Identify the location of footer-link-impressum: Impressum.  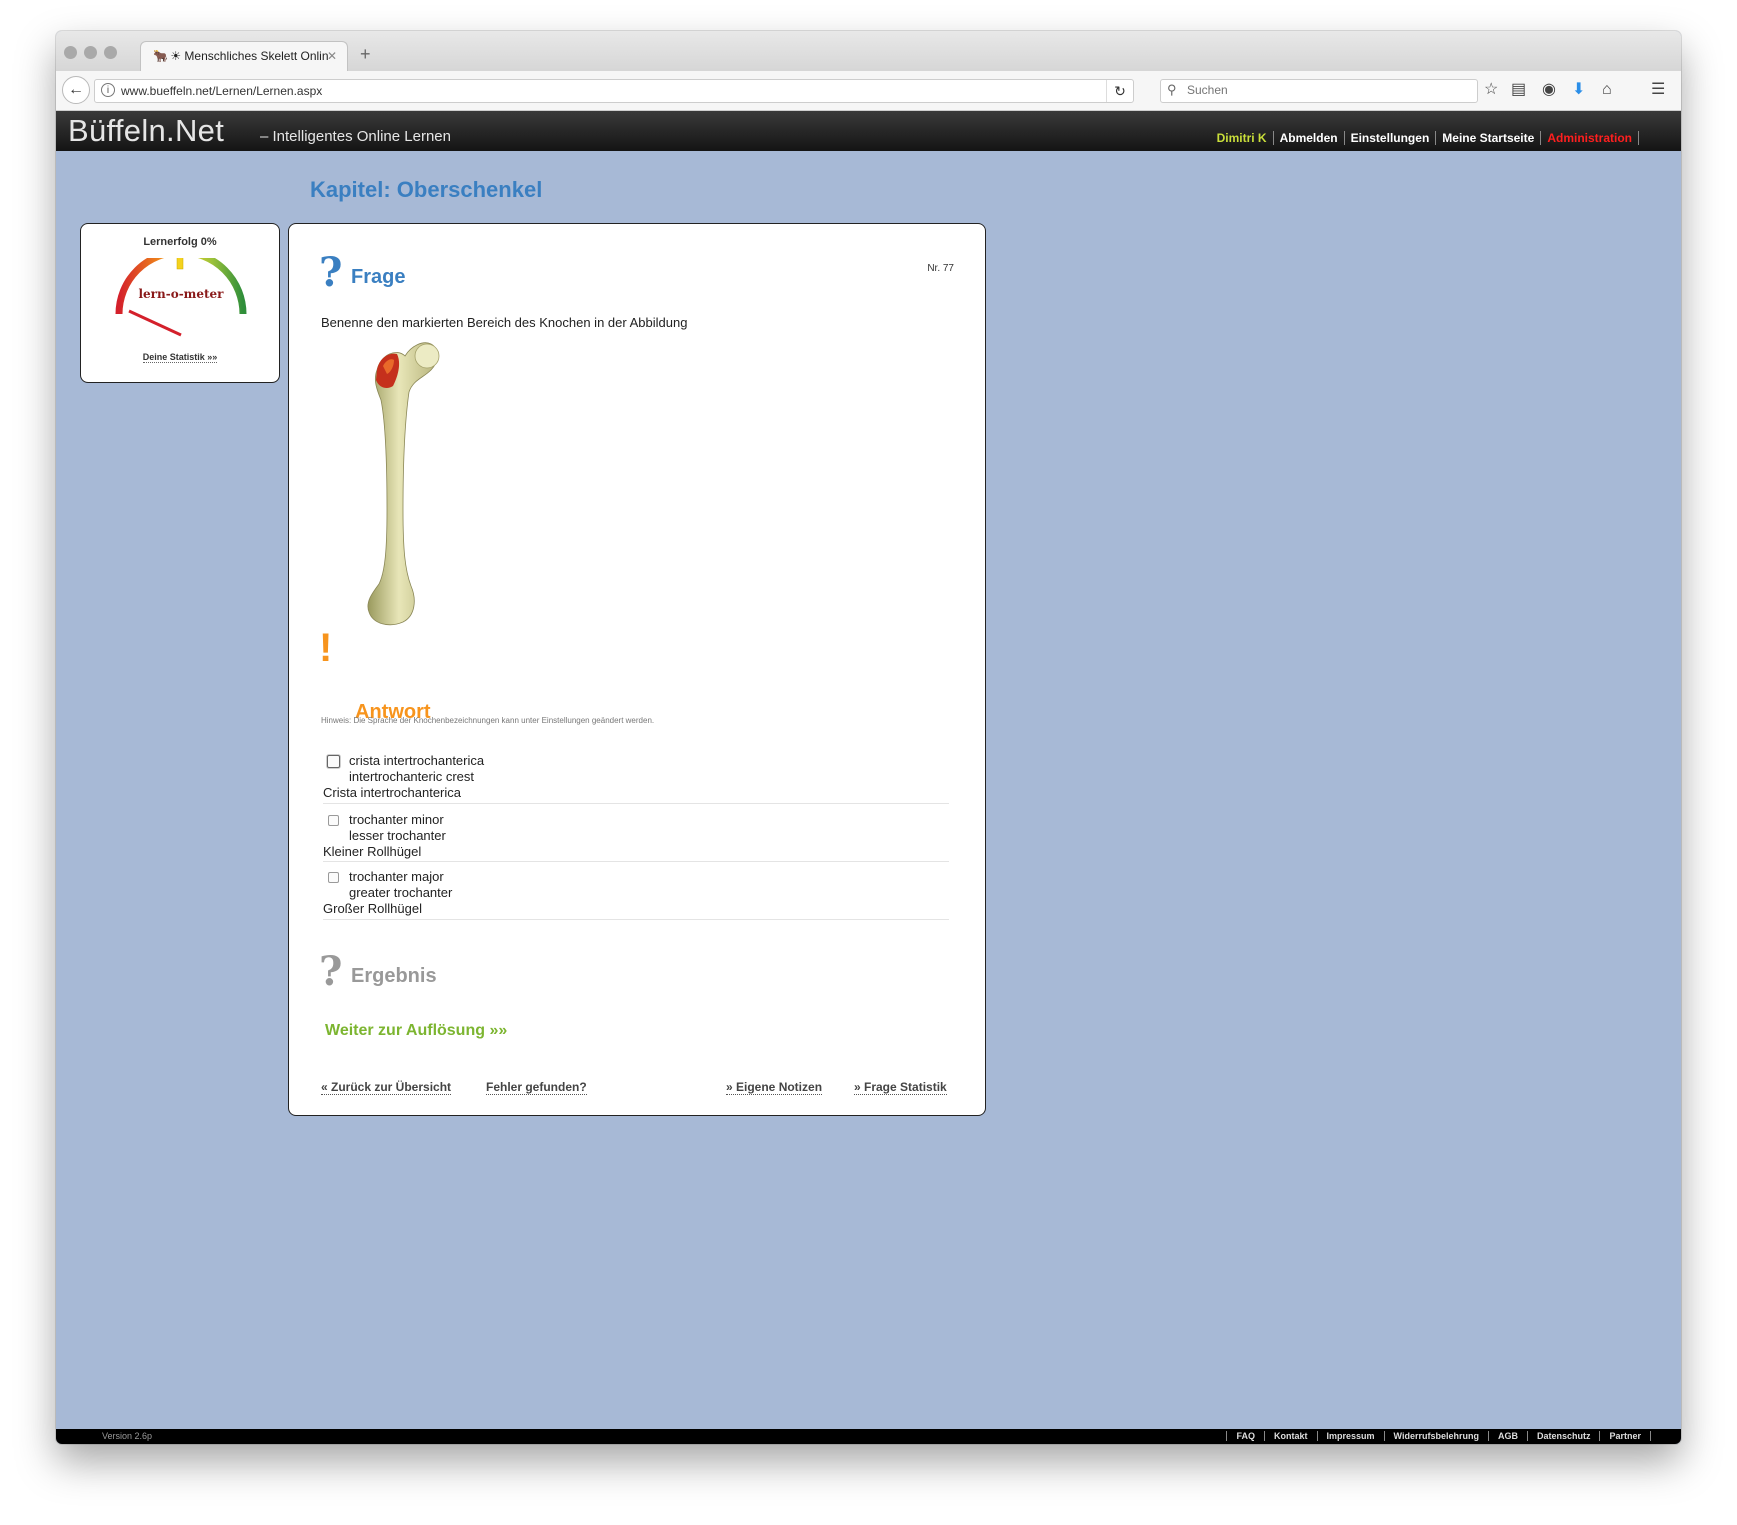
(1350, 1436).